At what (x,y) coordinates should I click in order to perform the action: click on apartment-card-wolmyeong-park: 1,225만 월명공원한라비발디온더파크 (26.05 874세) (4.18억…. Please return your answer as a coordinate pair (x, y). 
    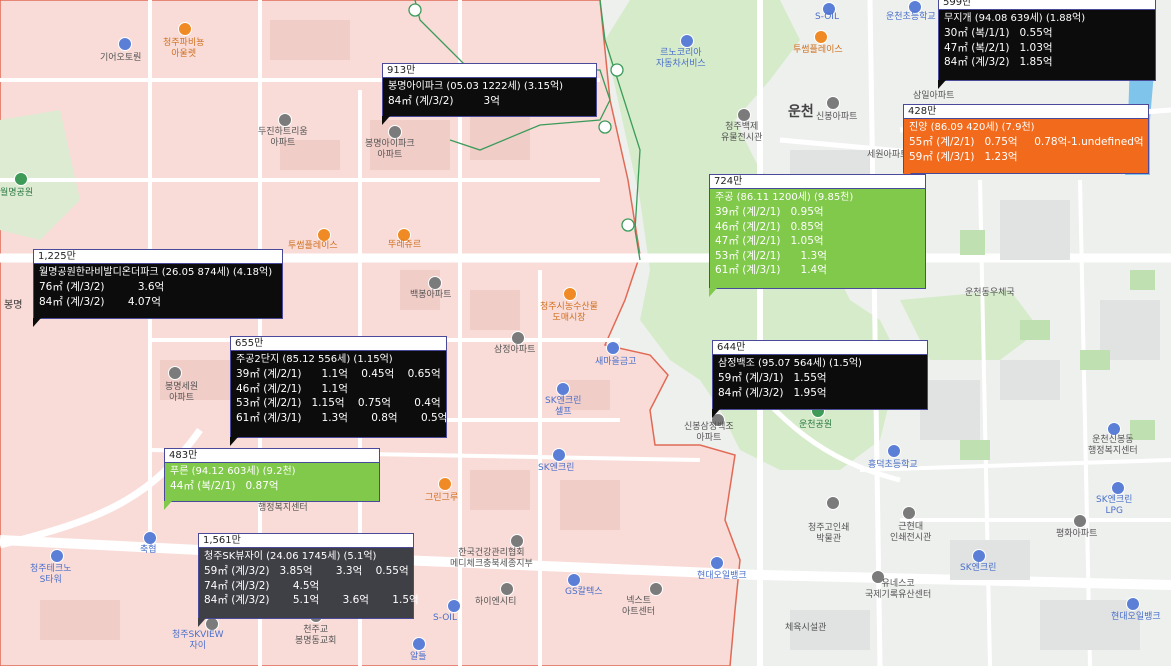
    Looking at the image, I should click on (158, 288).